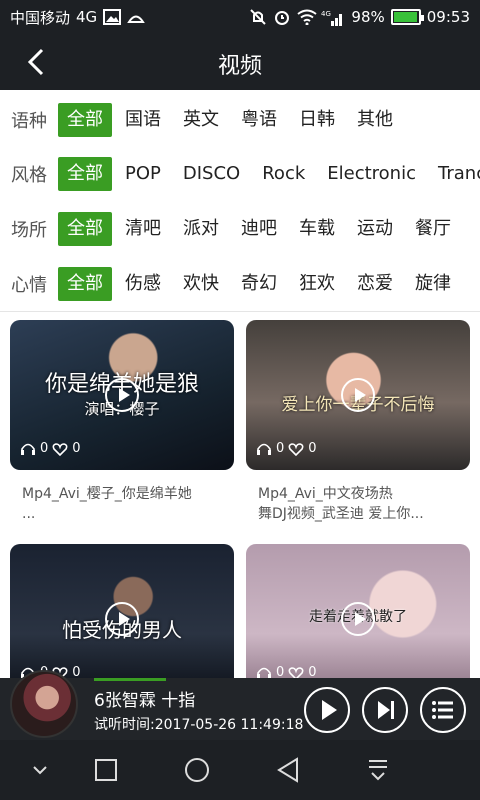 Image resolution: width=480 pixels, height=800 pixels. What do you see at coordinates (240, 705) in the screenshot?
I see `mini-player: 6张智霖 十指 试听时间:2017-05-26 11:49:18` at bounding box center [240, 705].